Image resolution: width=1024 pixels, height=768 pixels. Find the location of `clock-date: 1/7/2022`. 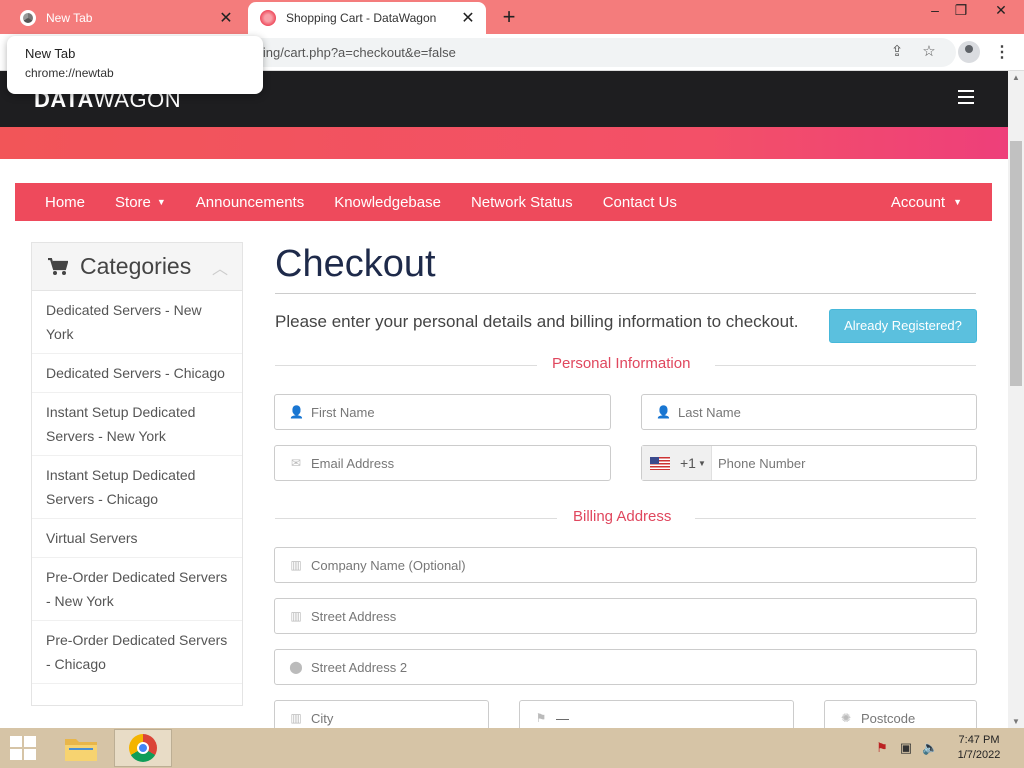

clock-date: 1/7/2022 is located at coordinates (979, 755).